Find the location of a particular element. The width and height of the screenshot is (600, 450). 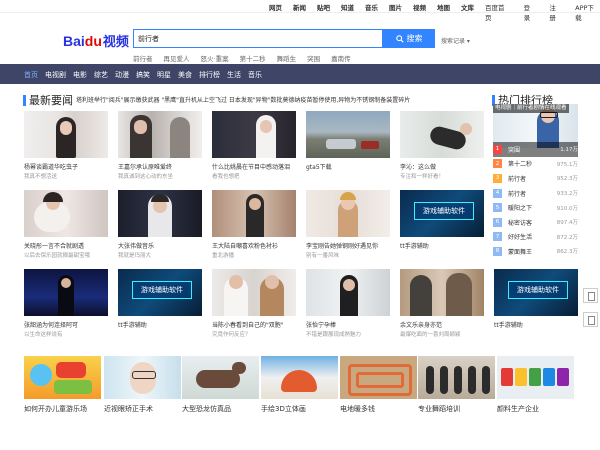

ad-card: 近视眼矫正手术 is located at coordinates (142, 385).